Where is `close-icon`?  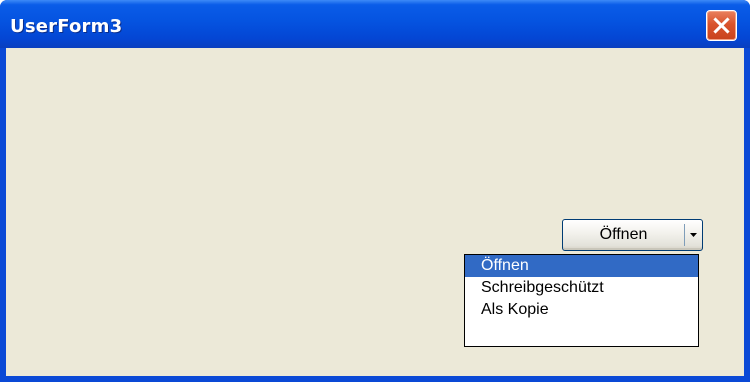 close-icon is located at coordinates (721, 25).